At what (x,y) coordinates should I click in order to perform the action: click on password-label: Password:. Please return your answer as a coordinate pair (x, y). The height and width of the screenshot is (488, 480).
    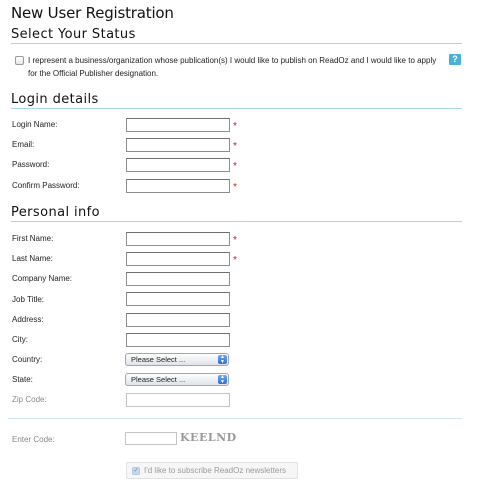
    Looking at the image, I should click on (31, 164).